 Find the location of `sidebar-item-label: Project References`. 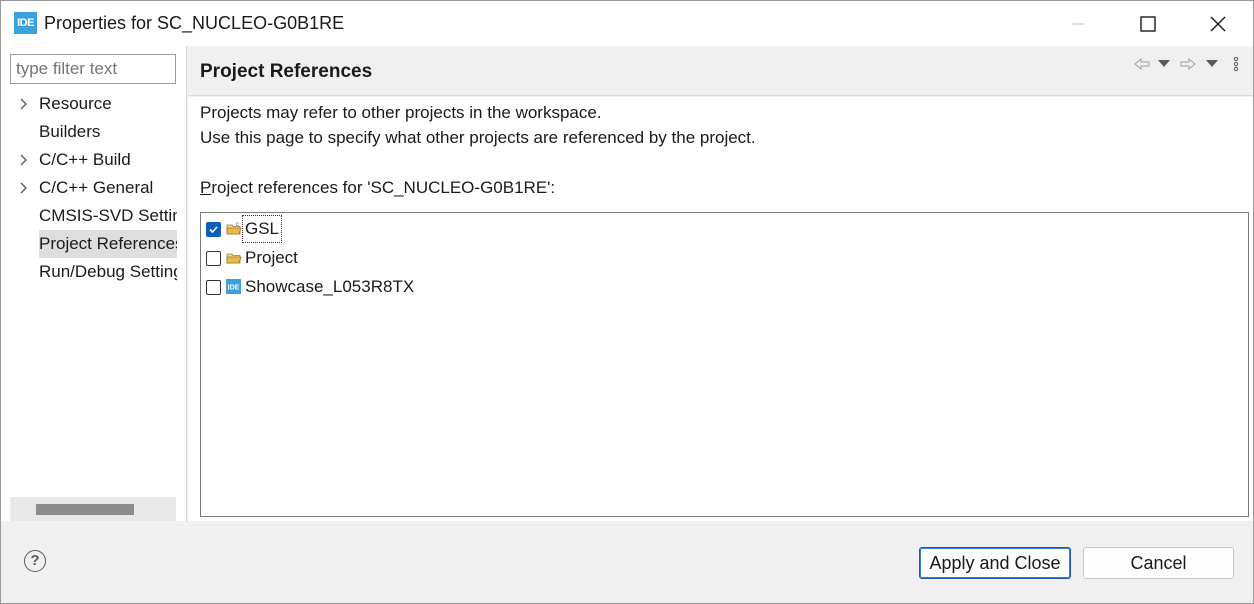

sidebar-item-label: Project References is located at coordinates (108, 244).